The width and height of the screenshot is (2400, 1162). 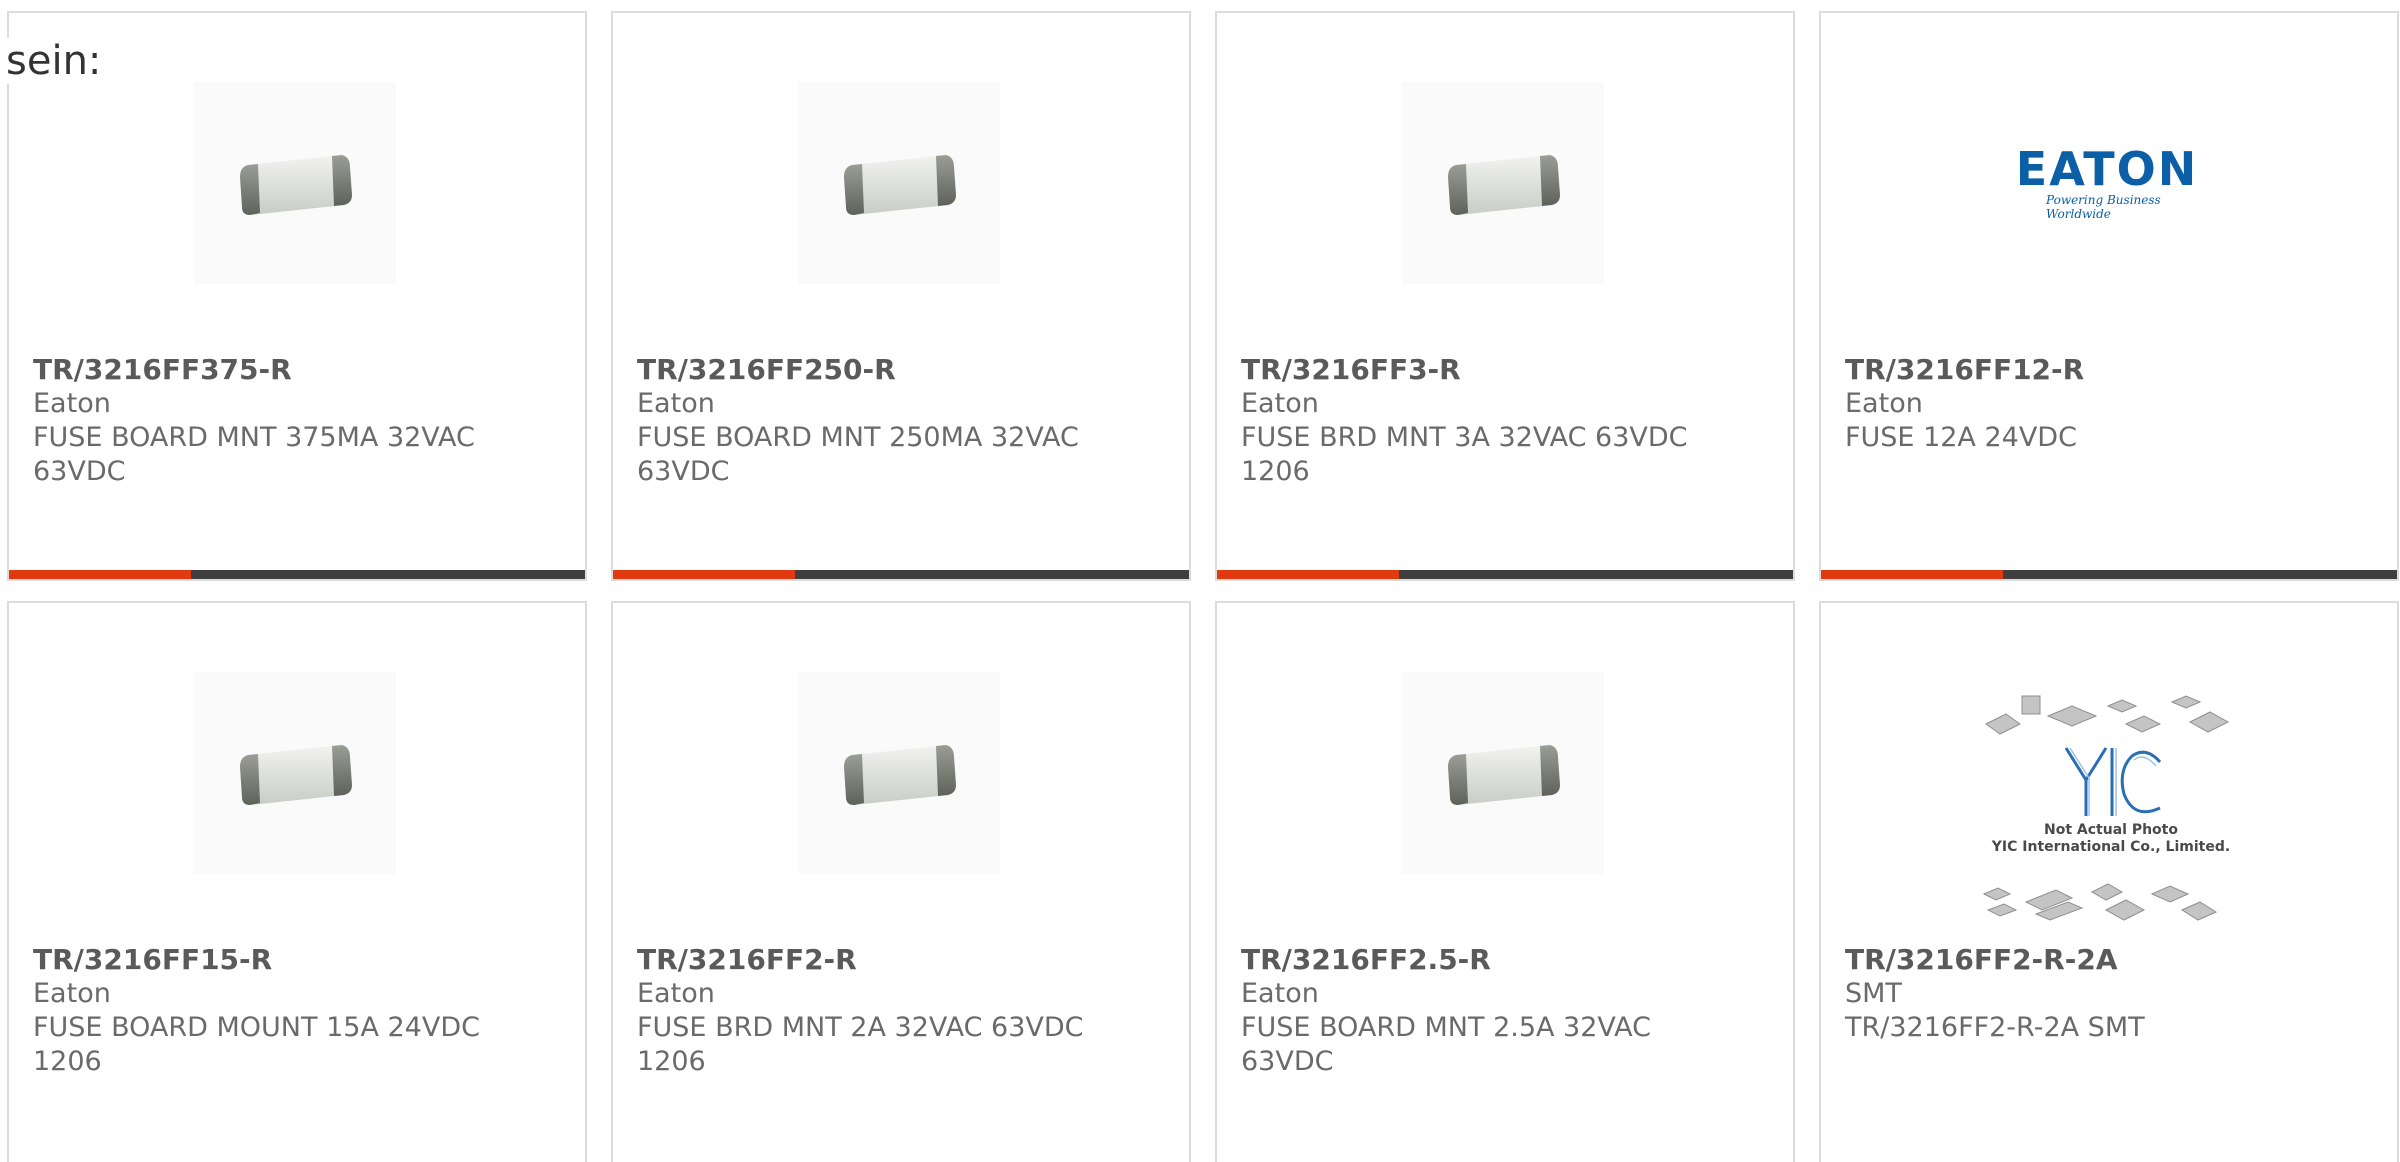 I want to click on product-info: TR/3216FF12-R Eaton FUSE 12A 24VDC, so click(x=2105, y=404).